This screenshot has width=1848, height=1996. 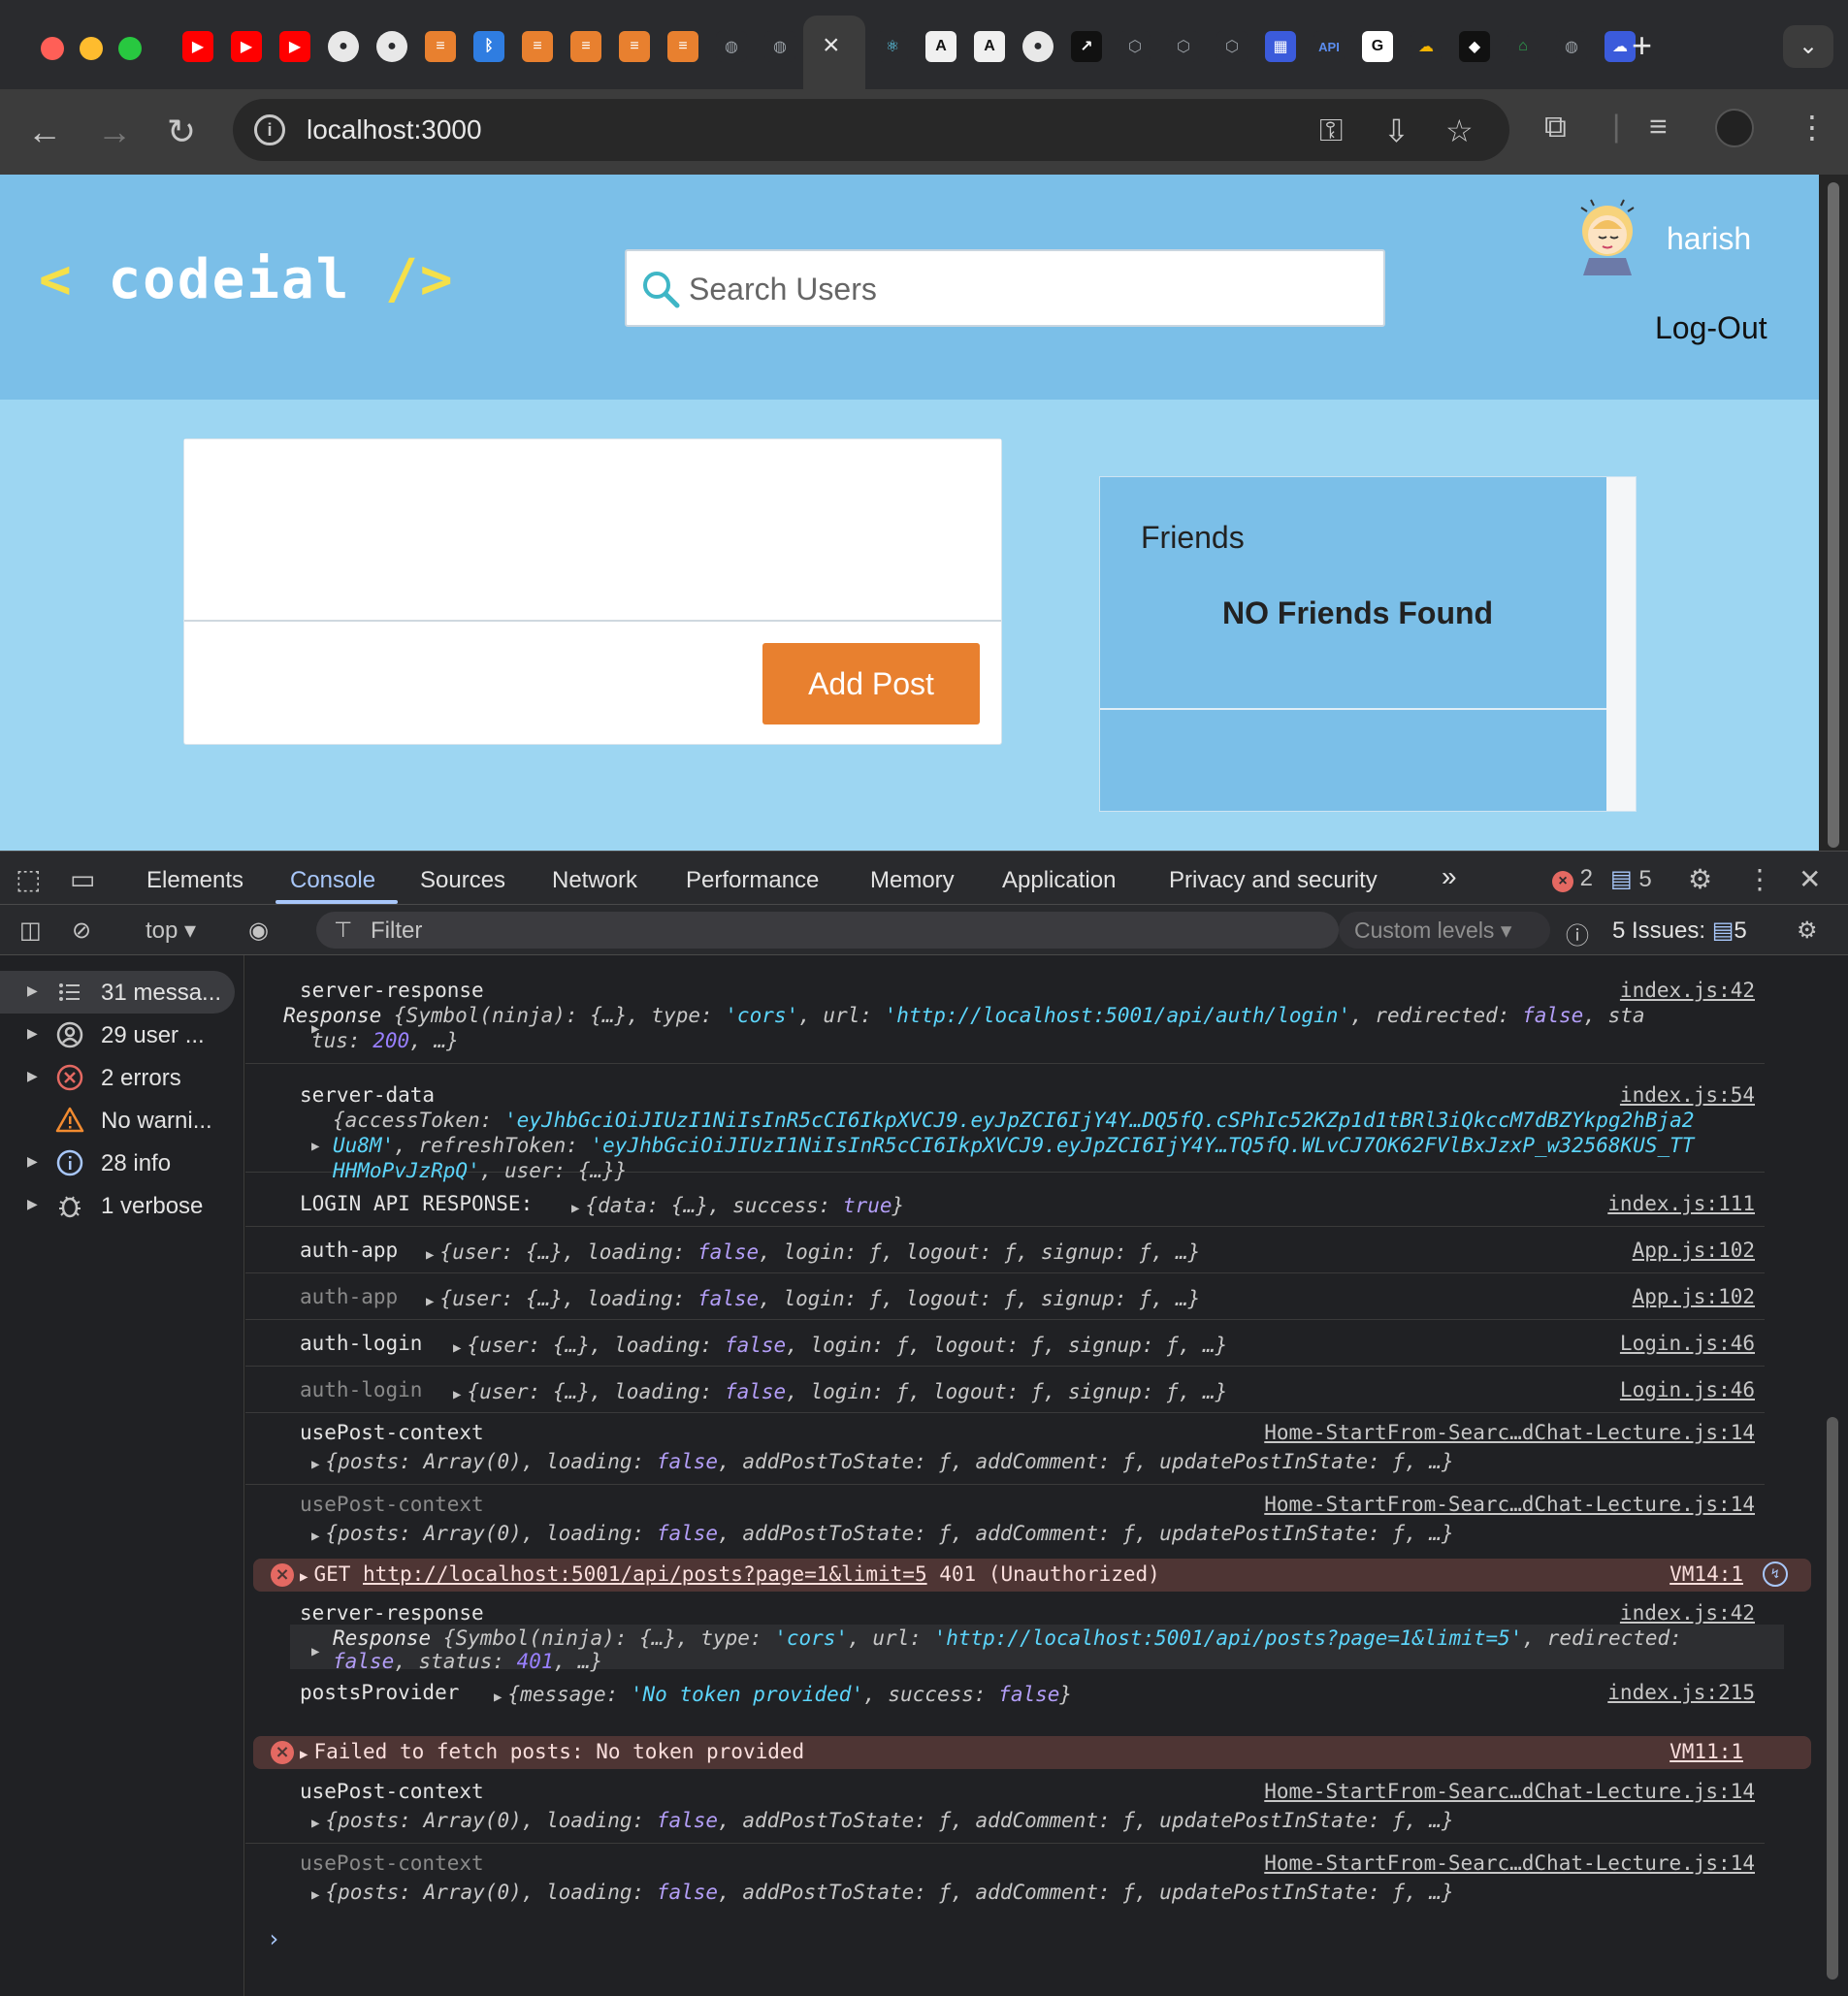 I want to click on source-link: index.js:54, so click(x=1687, y=1095).